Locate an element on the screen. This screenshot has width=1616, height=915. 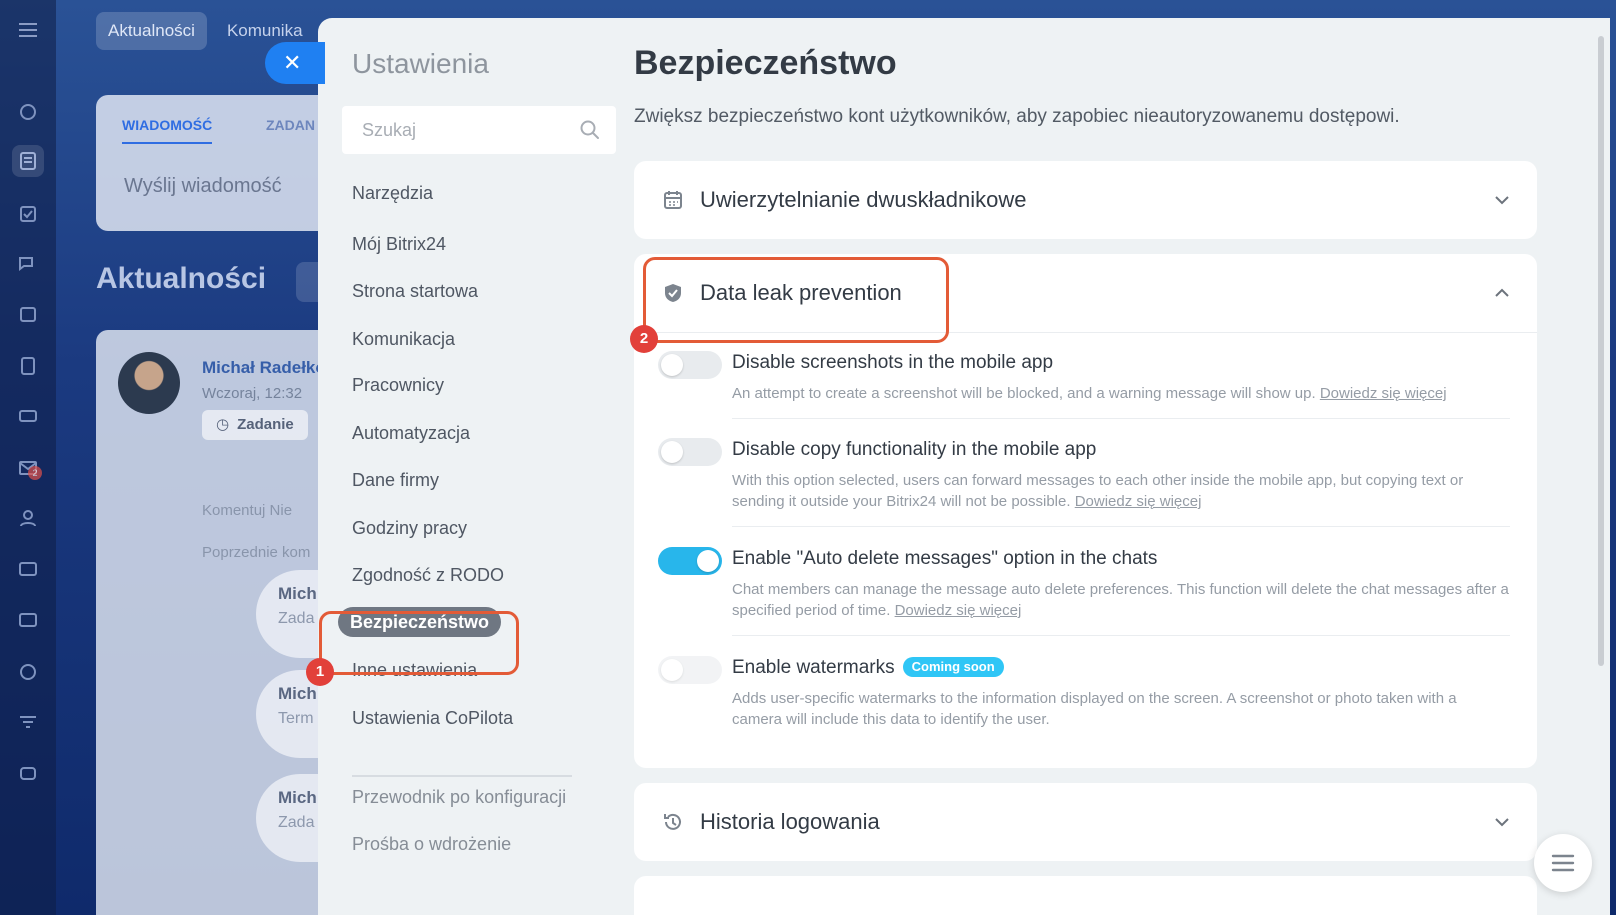
close-slider-button: ✕ is located at coordinates (295, 63).